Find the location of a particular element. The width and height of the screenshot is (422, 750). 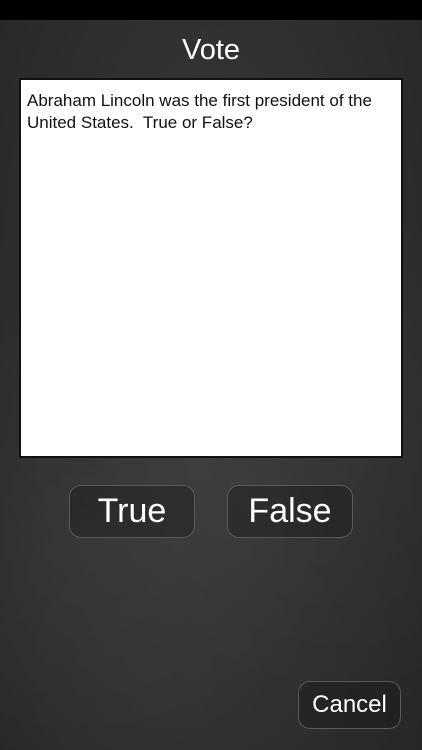

page-title: Vote is located at coordinates (211, 50).